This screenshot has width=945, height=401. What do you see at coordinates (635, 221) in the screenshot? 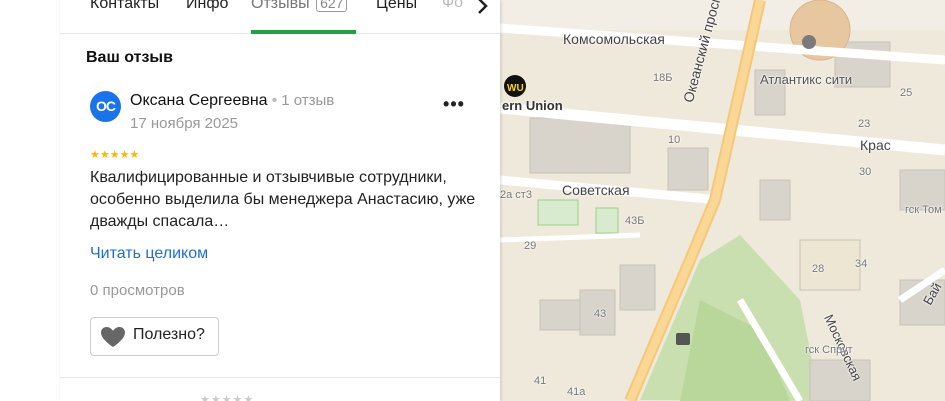
I see `house-number: 43Б` at bounding box center [635, 221].